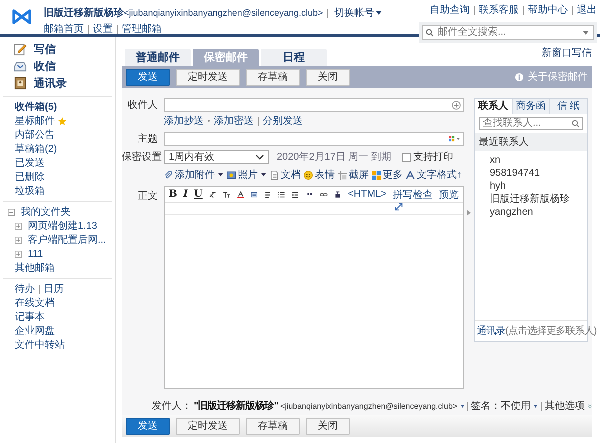 This screenshot has width=600, height=443. I want to click on contact-item: 旧版迁移新版杨珍, so click(531, 200).